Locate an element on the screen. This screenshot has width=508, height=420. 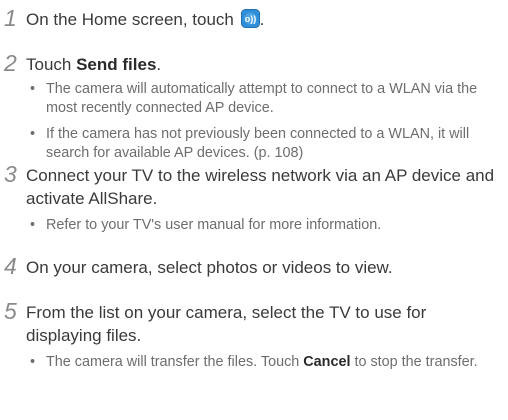
step-number: 4 is located at coordinates (10, 266).